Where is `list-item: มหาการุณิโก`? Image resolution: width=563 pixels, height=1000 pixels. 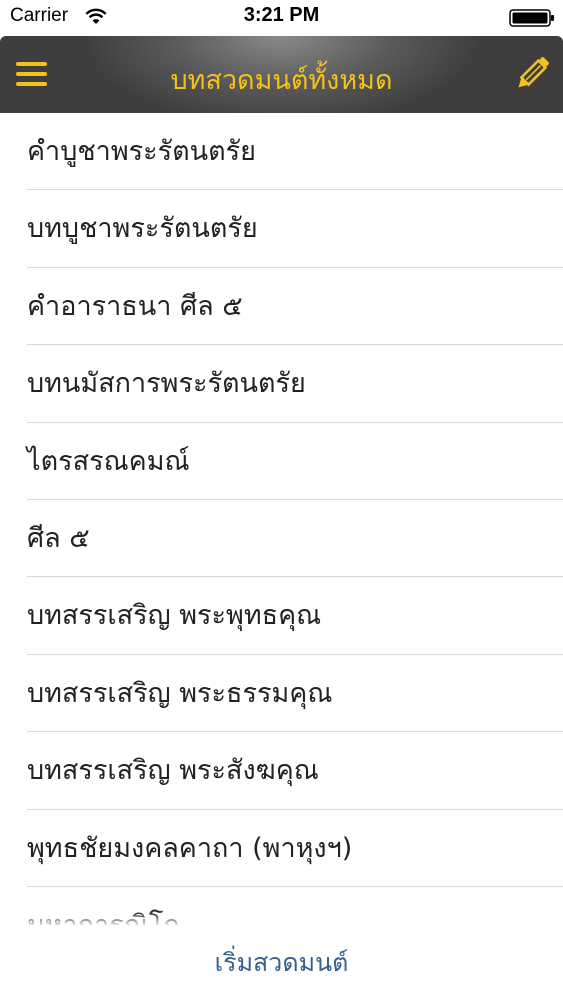 list-item: มหาการุณิโก is located at coordinates (281, 906).